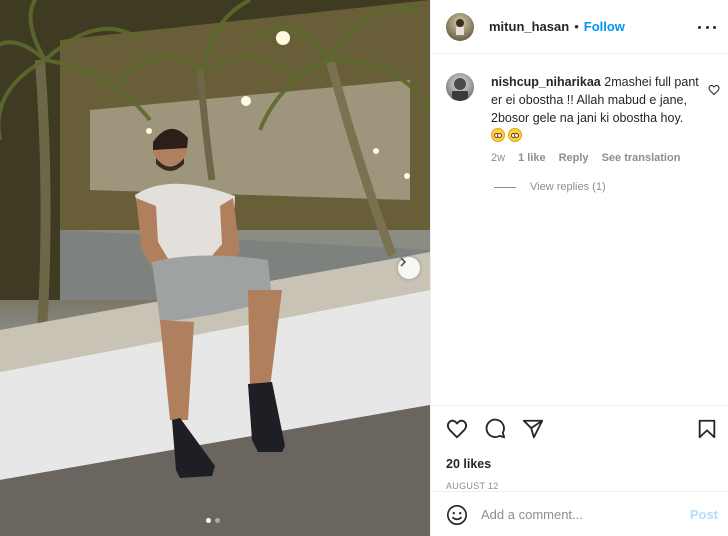 Image resolution: width=728 pixels, height=536 pixels. What do you see at coordinates (403, 262) in the screenshot?
I see `chevron-right-icon` at bounding box center [403, 262].